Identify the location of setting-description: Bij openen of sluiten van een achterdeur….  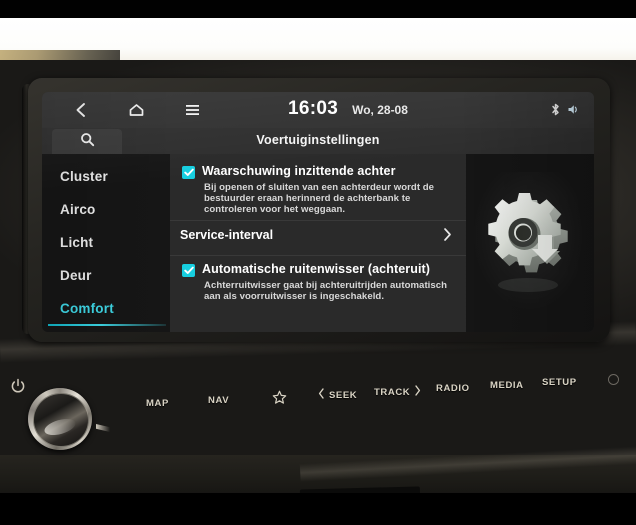
(319, 199).